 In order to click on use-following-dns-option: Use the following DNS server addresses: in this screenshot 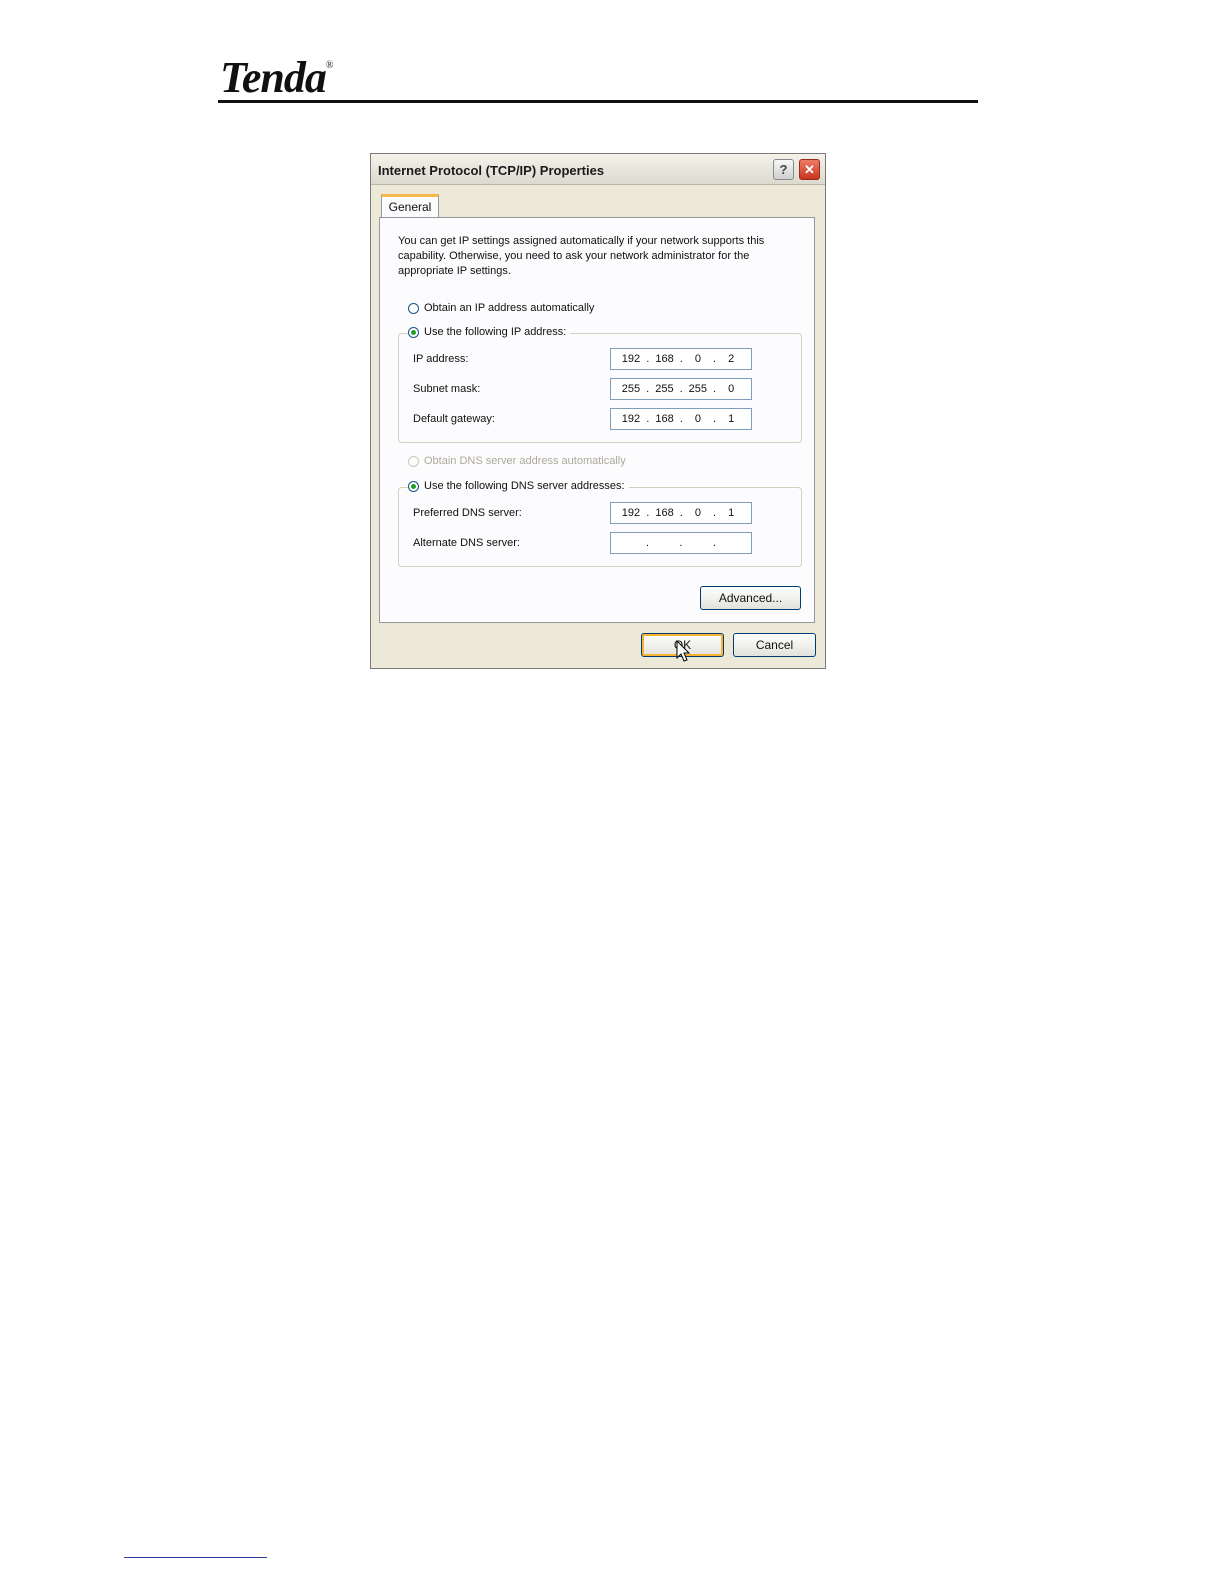, I will do `click(518, 486)`.